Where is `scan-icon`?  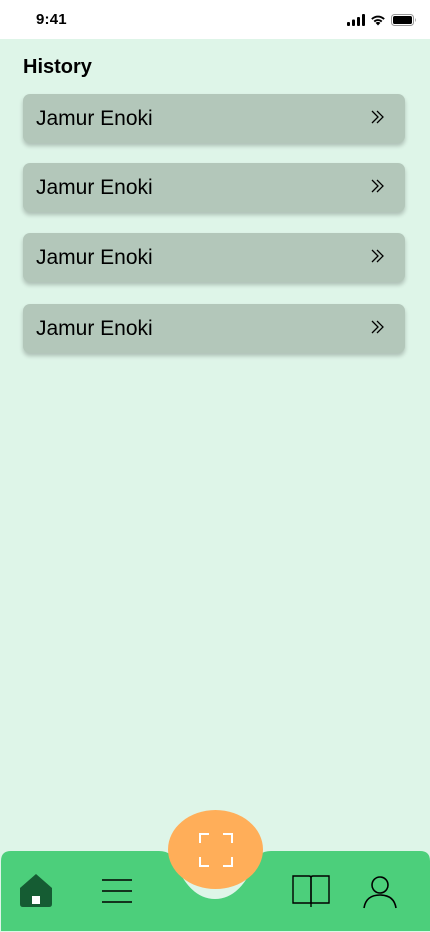
scan-icon is located at coordinates (215, 849).